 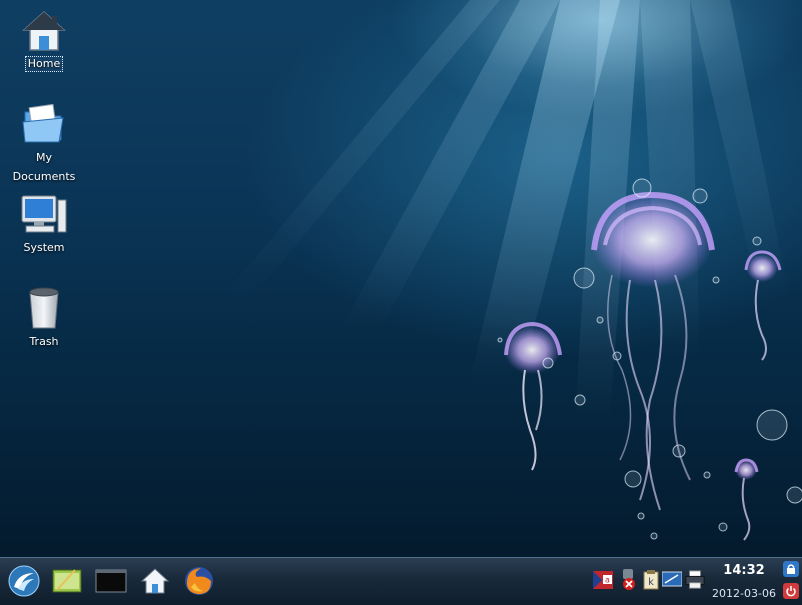 What do you see at coordinates (44, 308) in the screenshot?
I see `trash-icon` at bounding box center [44, 308].